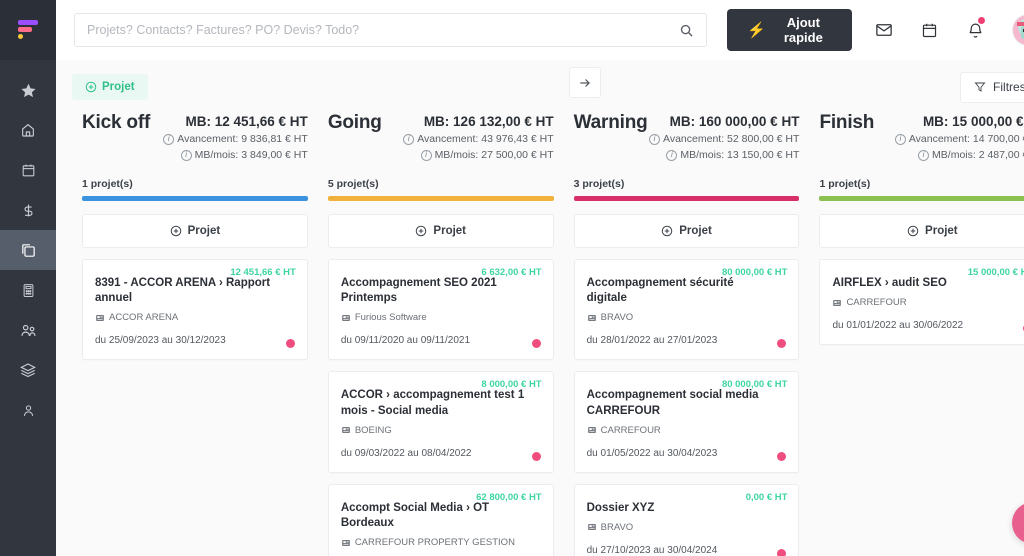  I want to click on sidebar-item-projects, so click(28, 250).